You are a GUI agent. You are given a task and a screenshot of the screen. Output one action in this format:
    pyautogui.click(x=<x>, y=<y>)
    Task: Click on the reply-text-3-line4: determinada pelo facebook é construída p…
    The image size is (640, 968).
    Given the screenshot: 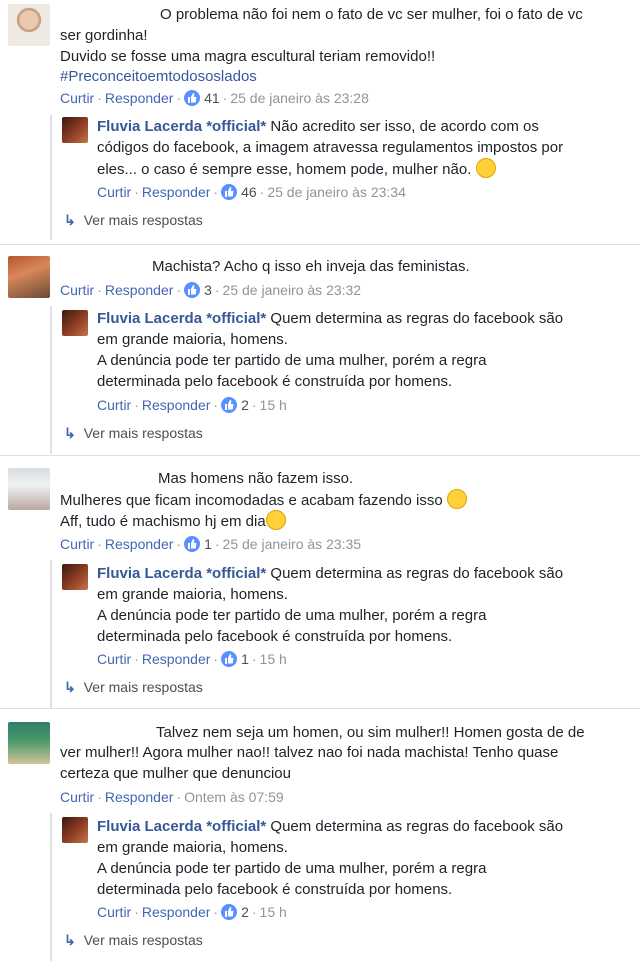 What is the action you would take?
    pyautogui.click(x=275, y=636)
    